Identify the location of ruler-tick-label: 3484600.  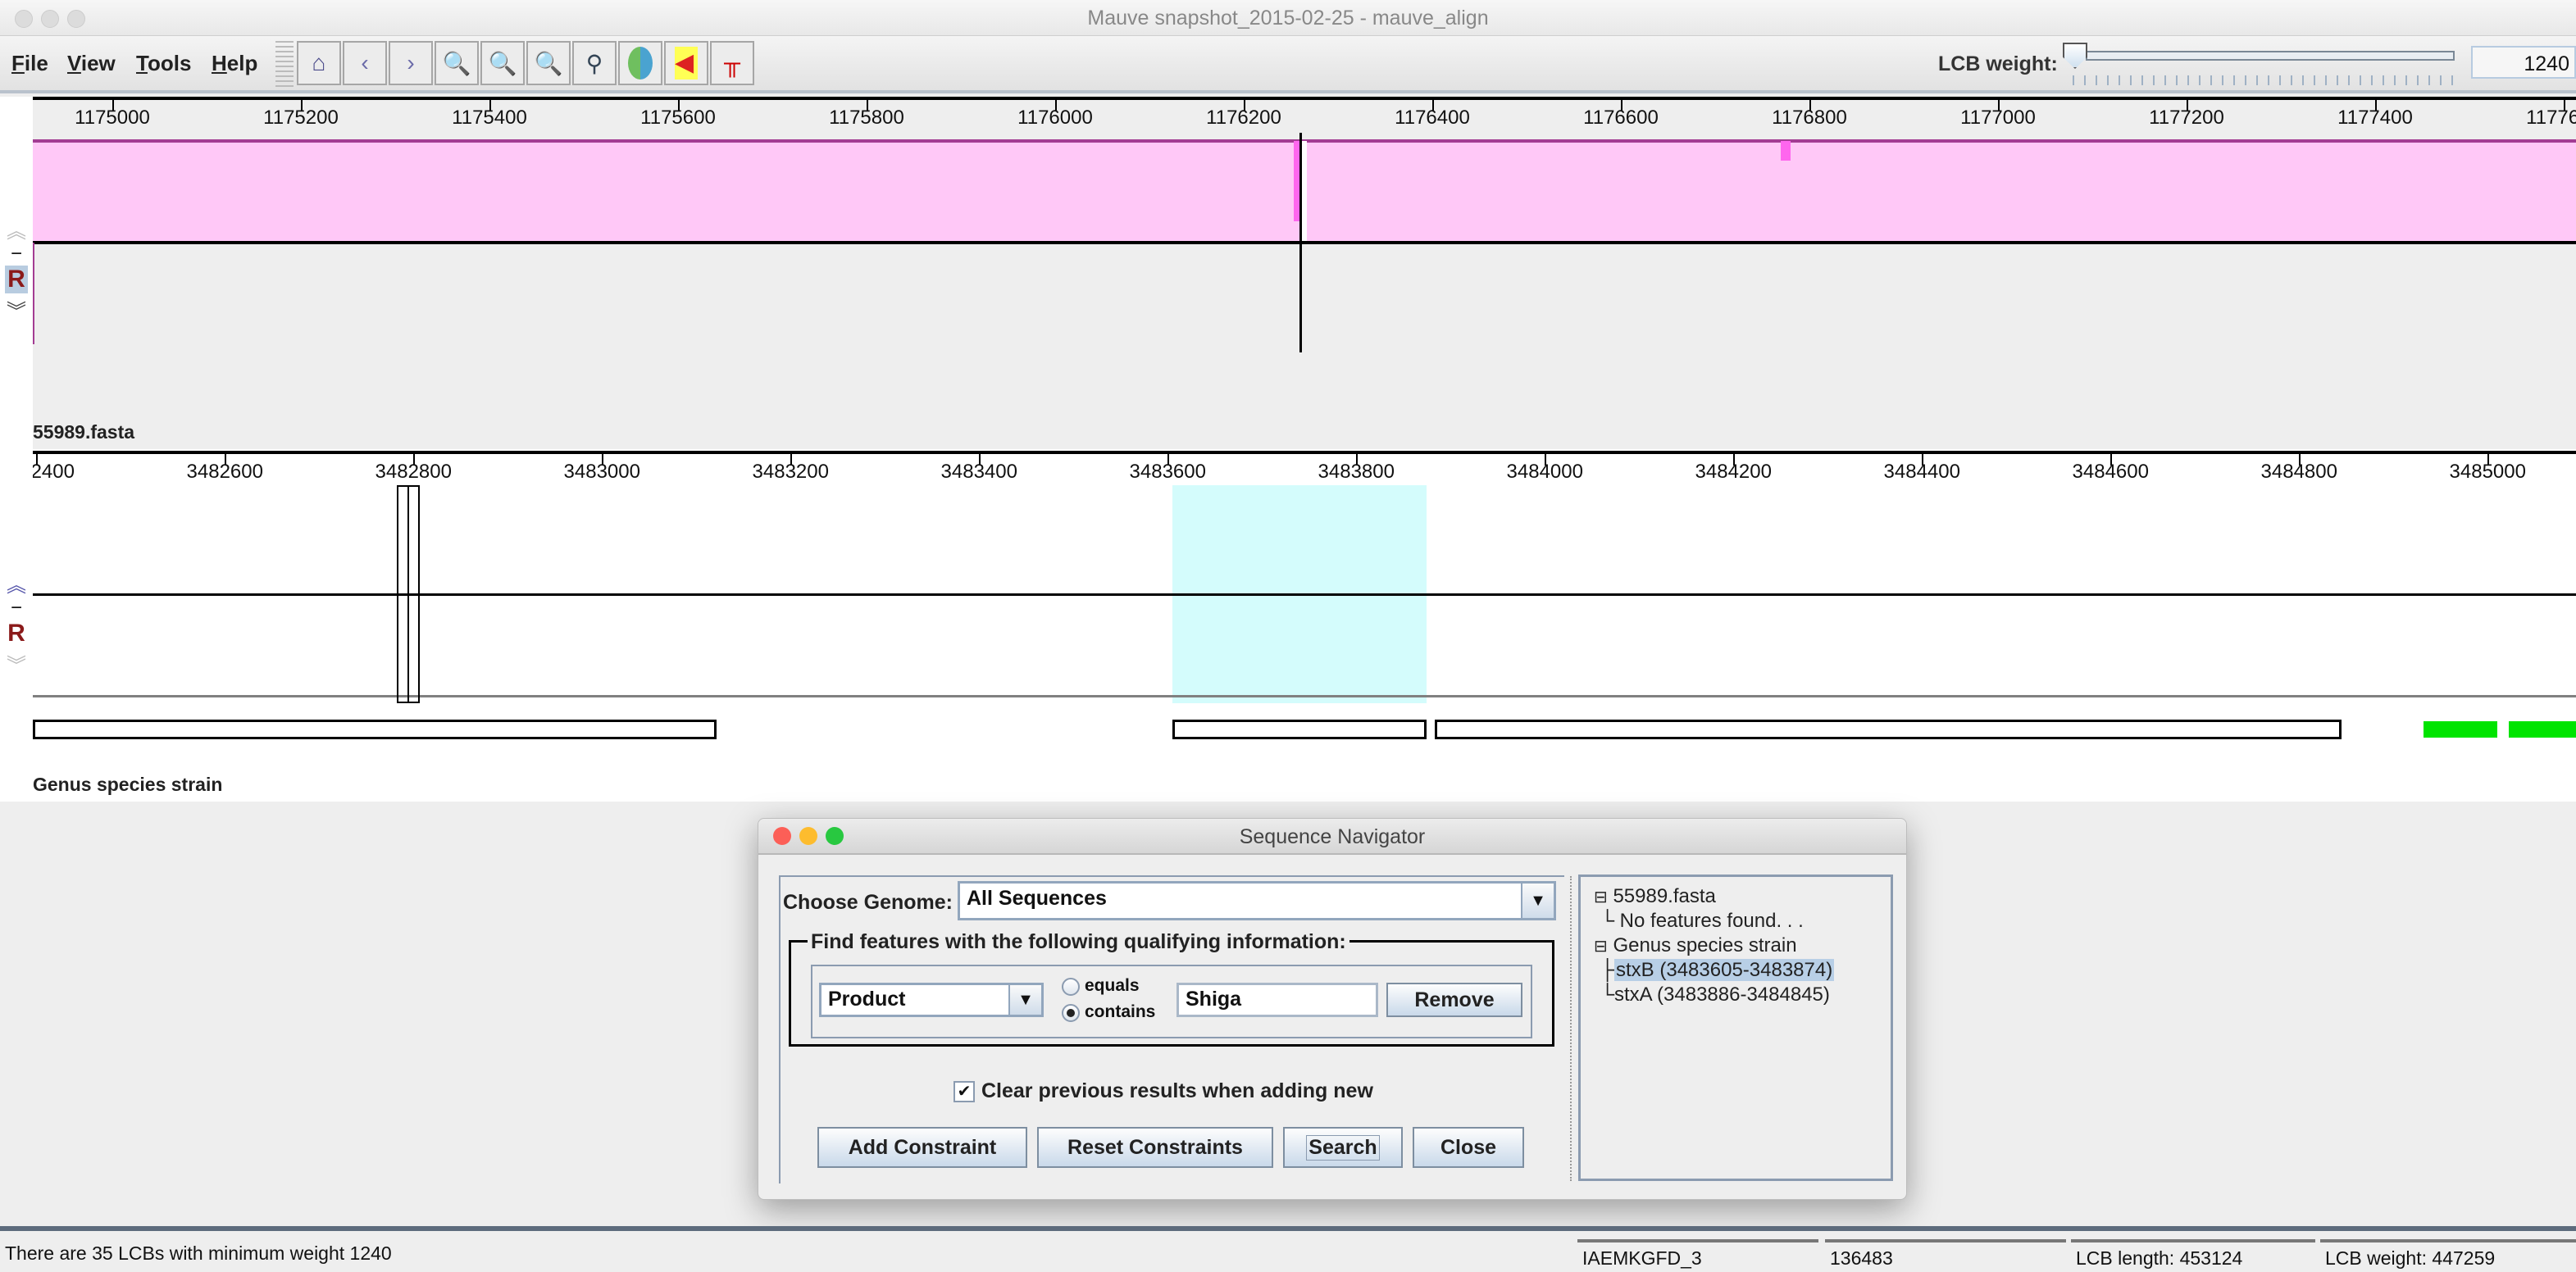
(2111, 472).